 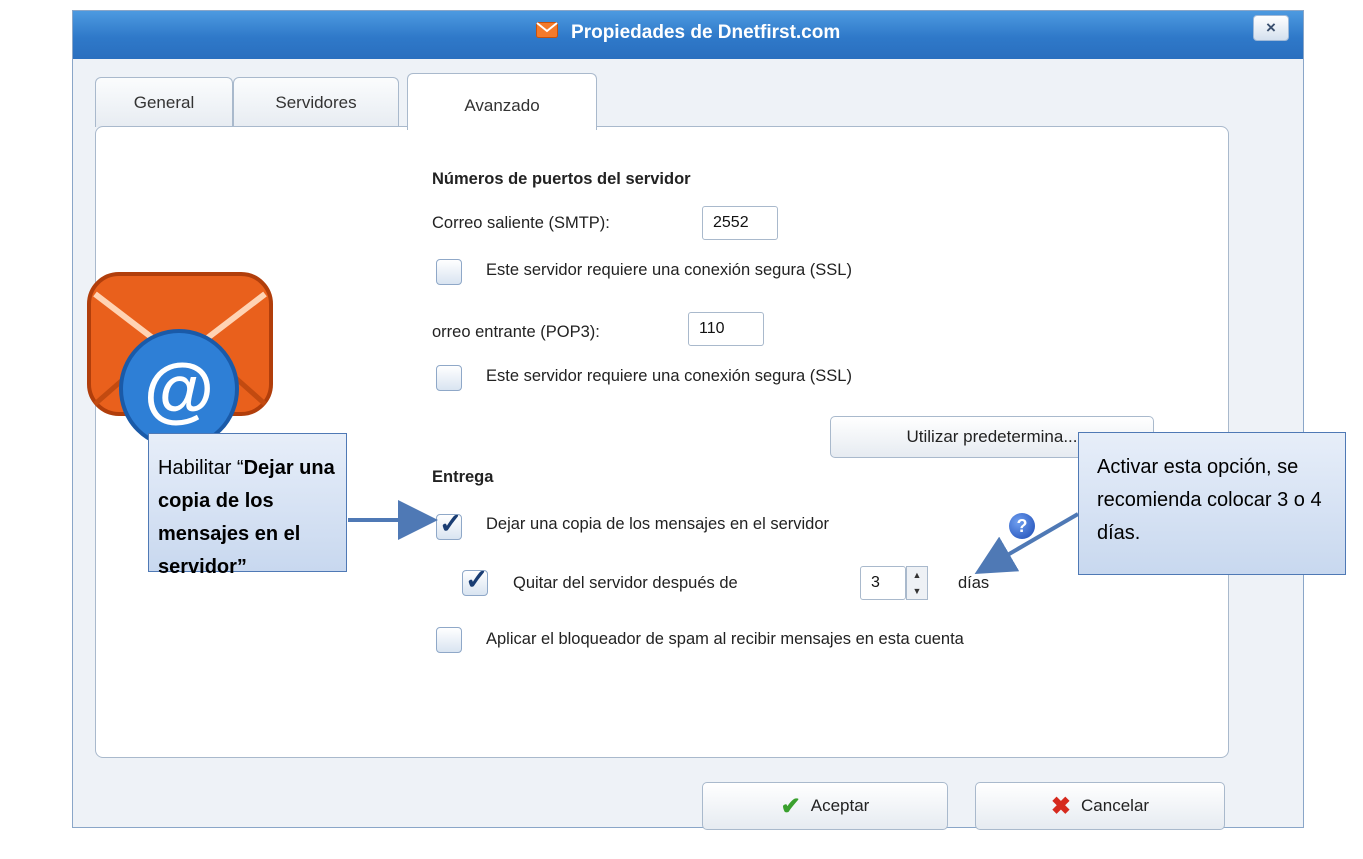 What do you see at coordinates (1027, 543) in the screenshot?
I see `right-arrow` at bounding box center [1027, 543].